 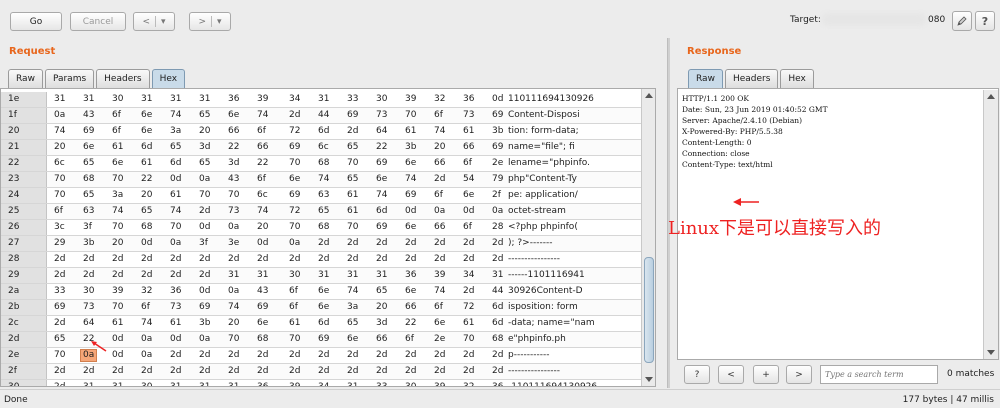 What do you see at coordinates (468, 179) in the screenshot?
I see `hex-byte: 54` at bounding box center [468, 179].